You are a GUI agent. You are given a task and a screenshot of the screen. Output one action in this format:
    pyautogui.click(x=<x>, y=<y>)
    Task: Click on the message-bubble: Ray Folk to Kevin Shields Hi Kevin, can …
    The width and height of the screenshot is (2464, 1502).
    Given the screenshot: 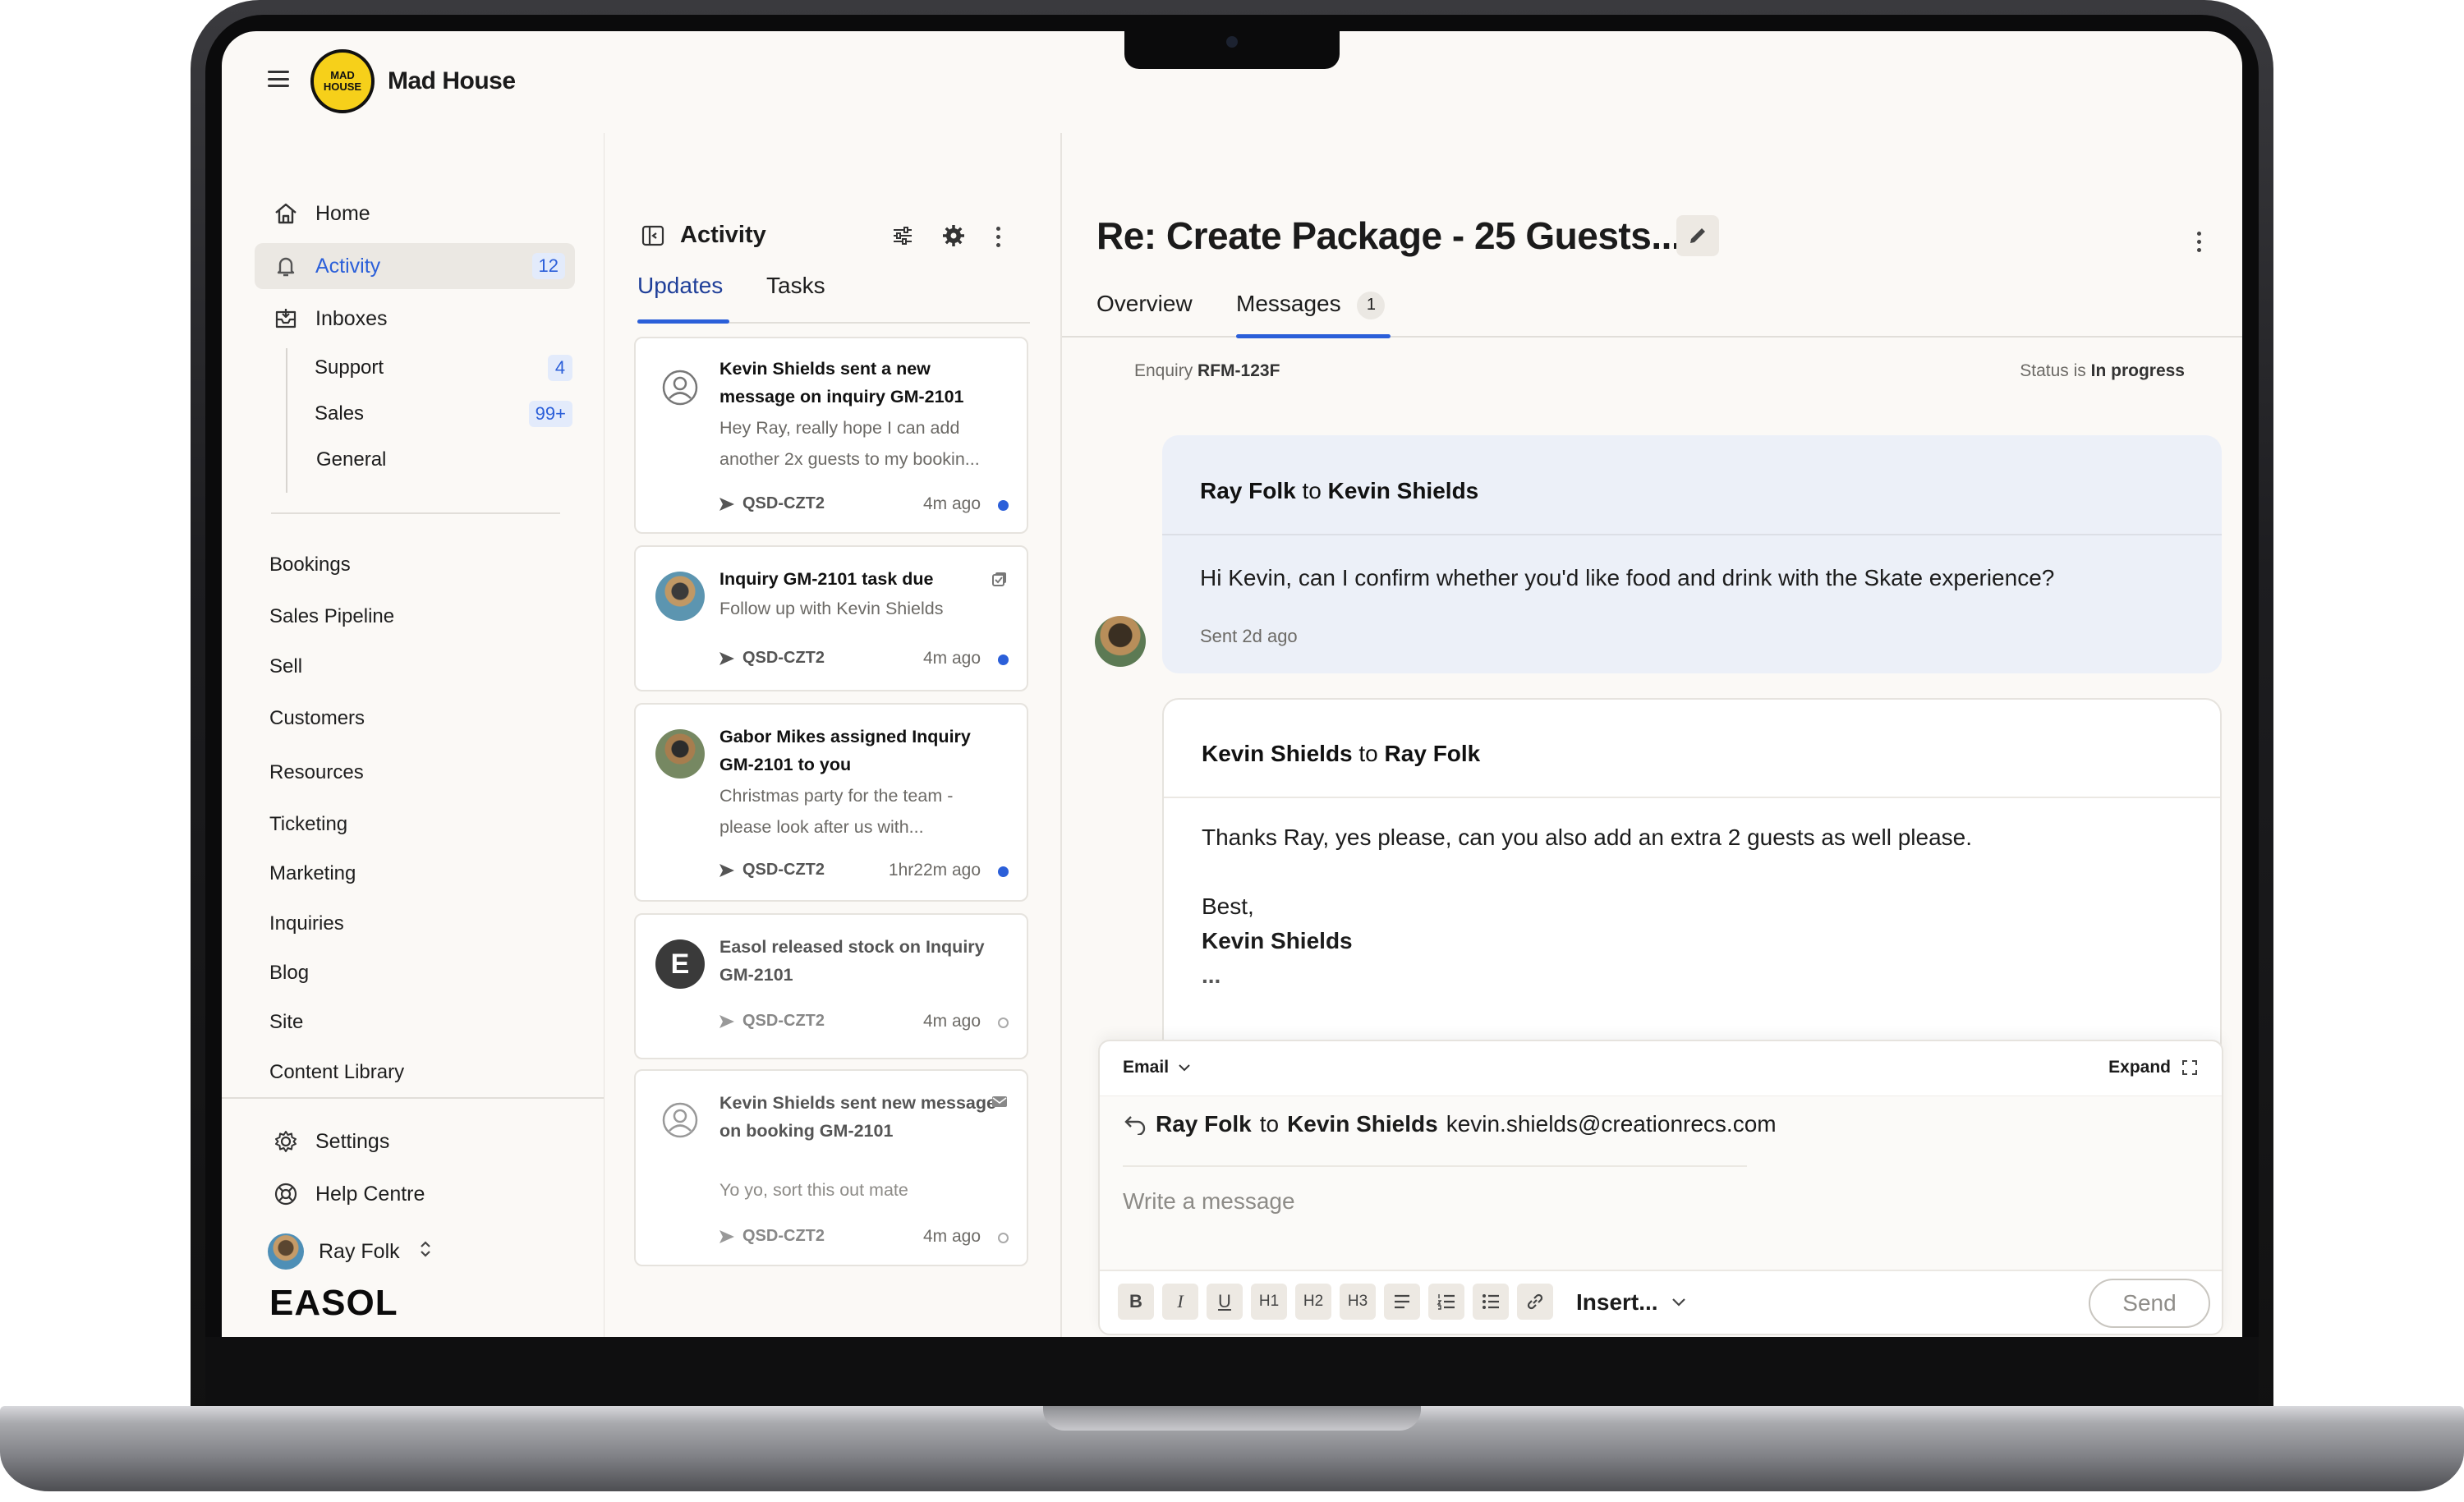 What is the action you would take?
    pyautogui.click(x=1692, y=554)
    